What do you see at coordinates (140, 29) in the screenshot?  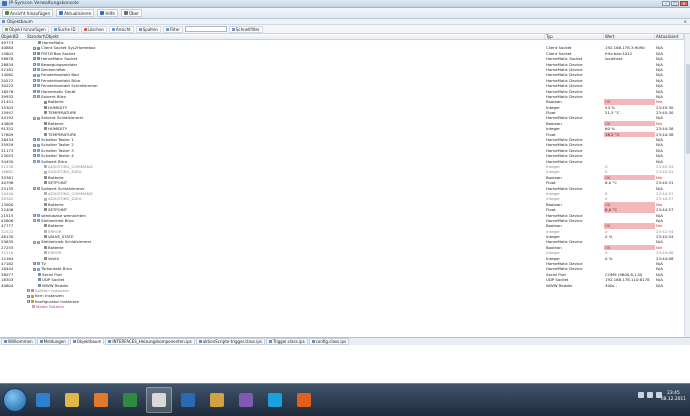 I see `columns-icon` at bounding box center [140, 29].